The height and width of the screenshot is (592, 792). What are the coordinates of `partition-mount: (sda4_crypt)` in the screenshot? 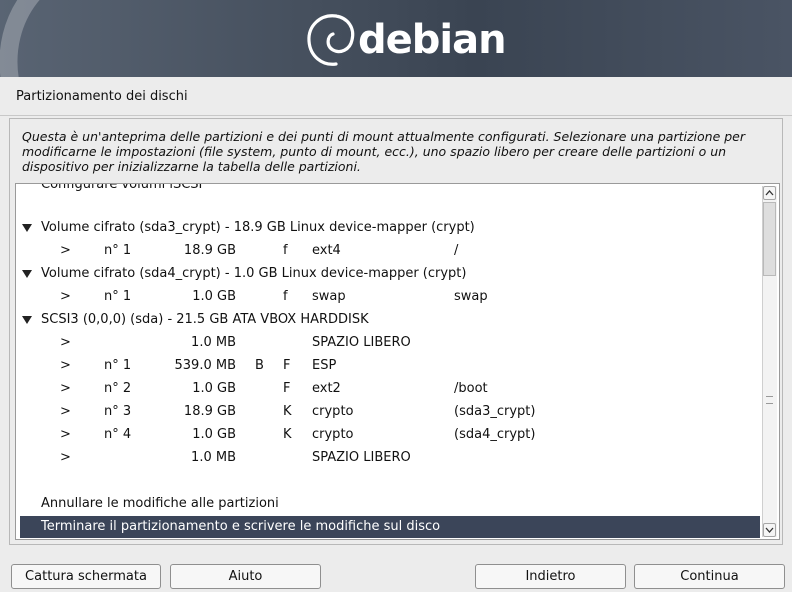 It's located at (495, 434).